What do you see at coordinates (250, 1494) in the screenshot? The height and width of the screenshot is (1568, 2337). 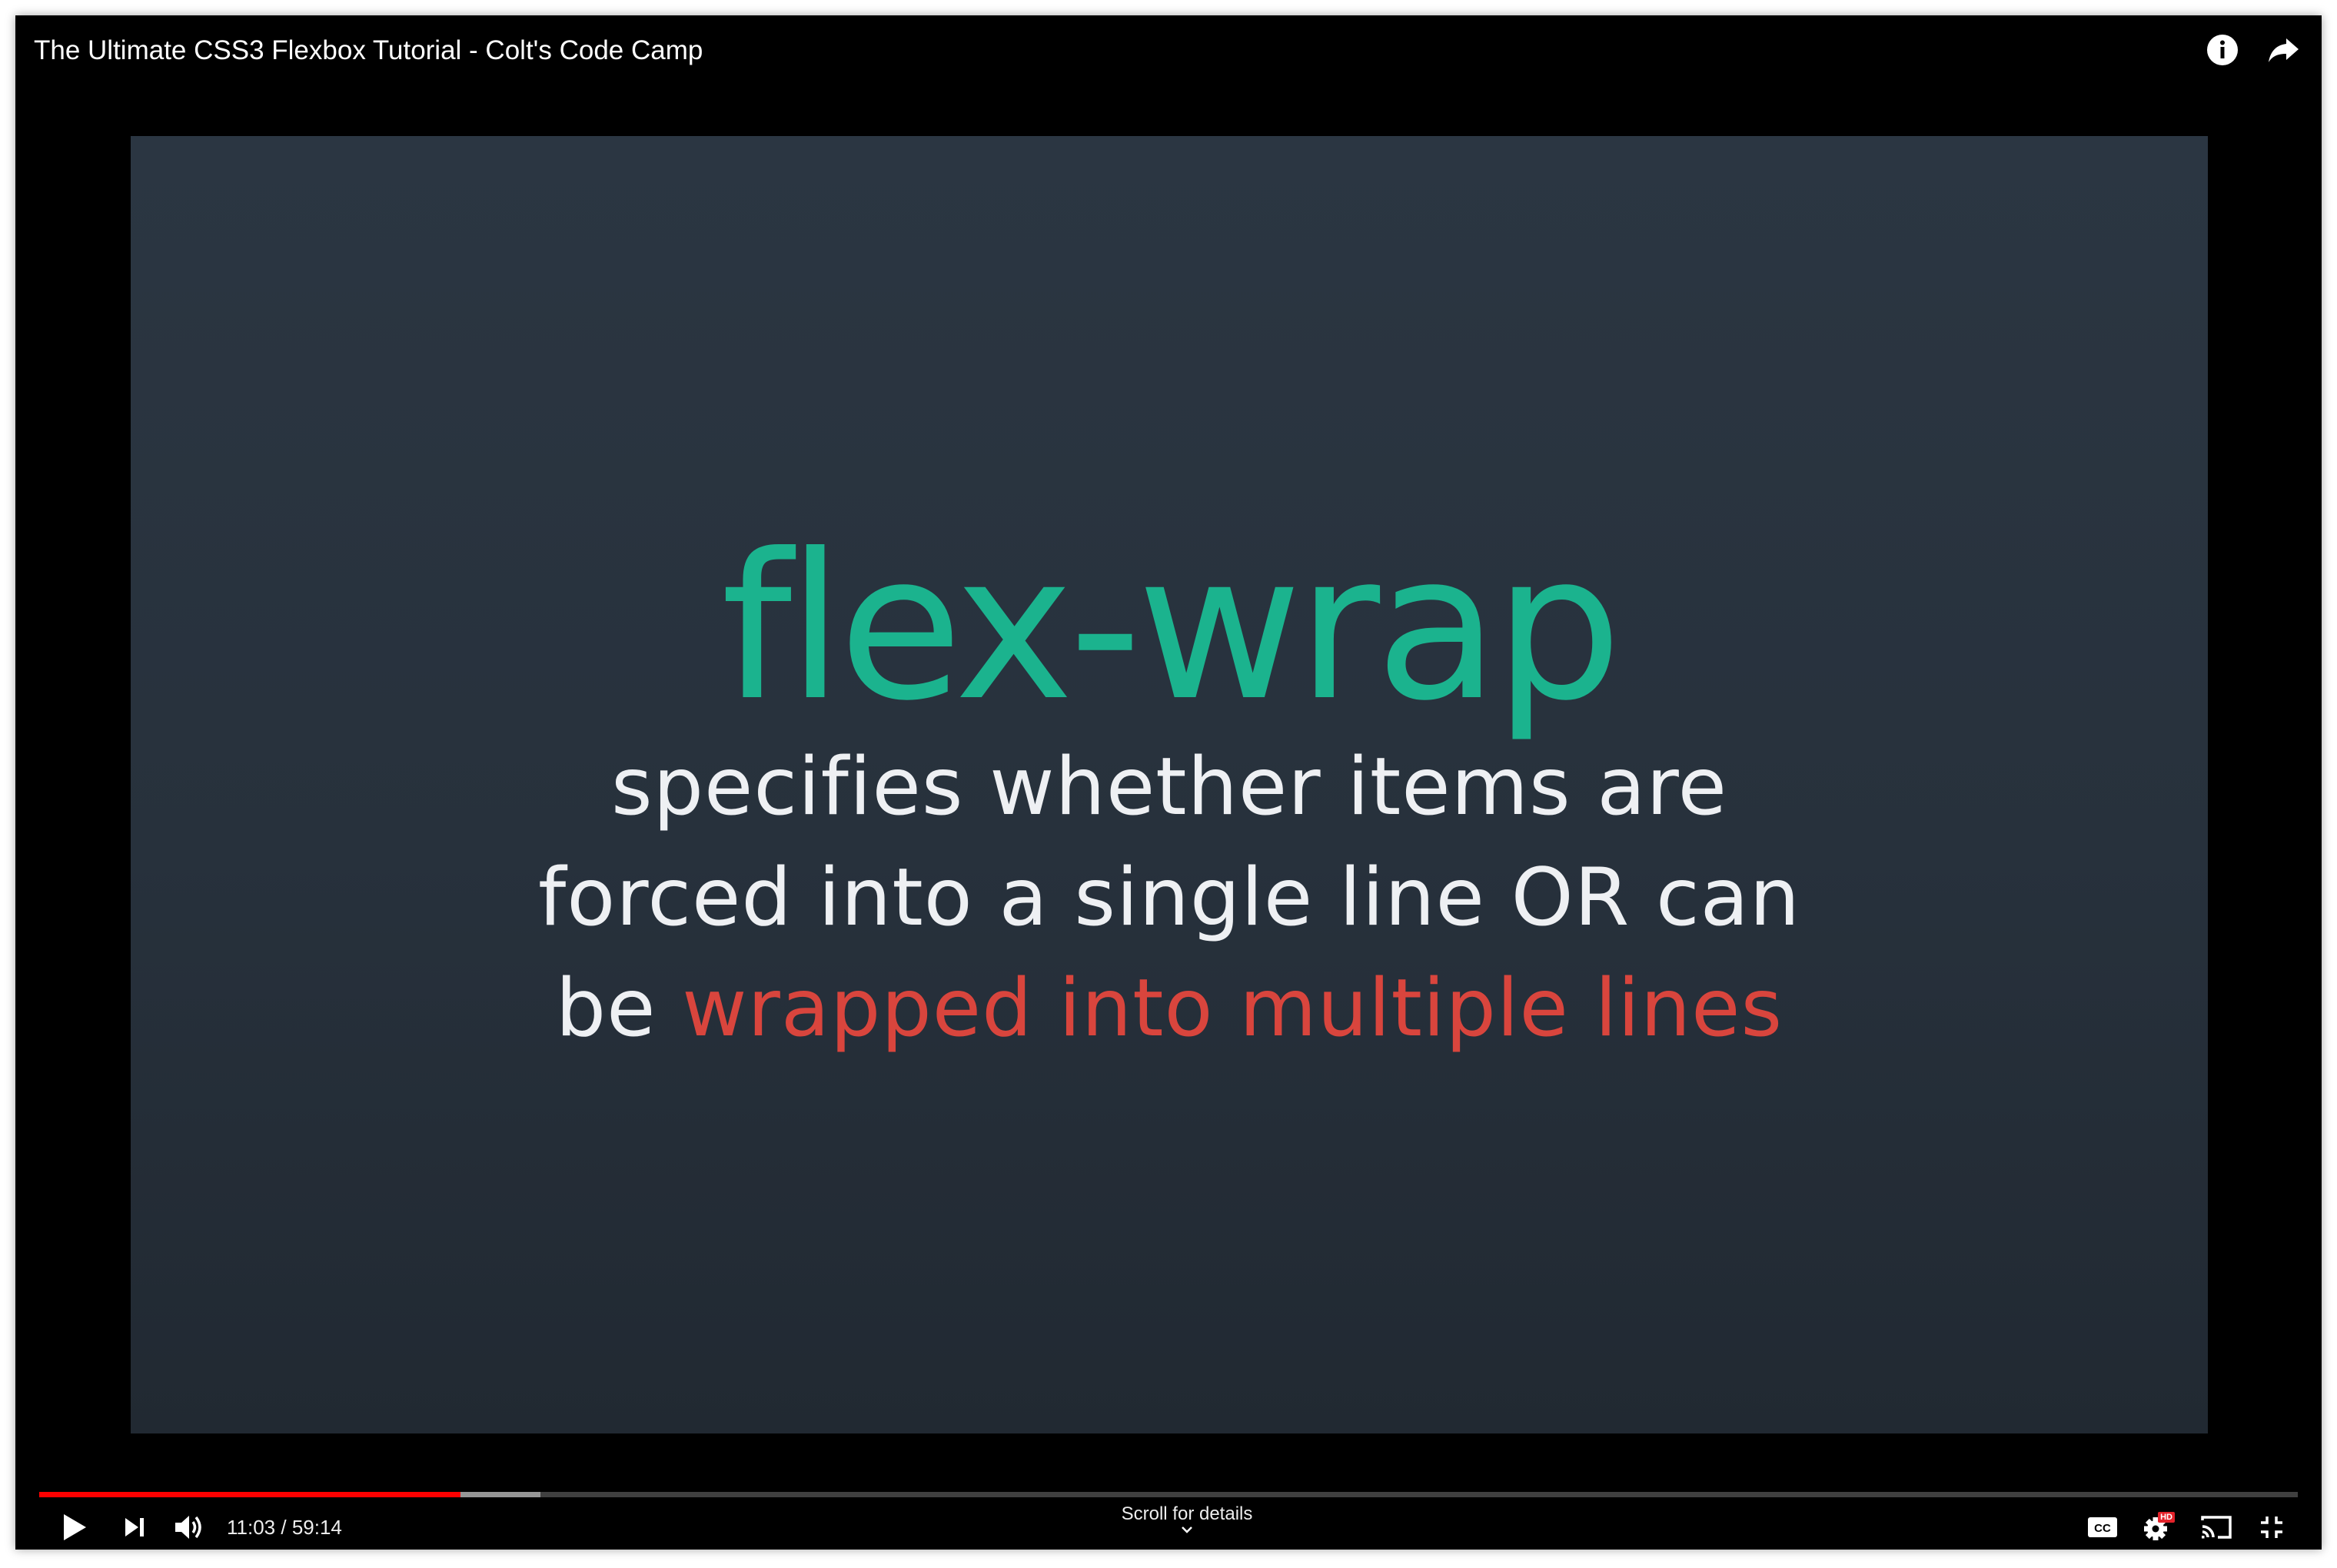 I see `progress-played` at bounding box center [250, 1494].